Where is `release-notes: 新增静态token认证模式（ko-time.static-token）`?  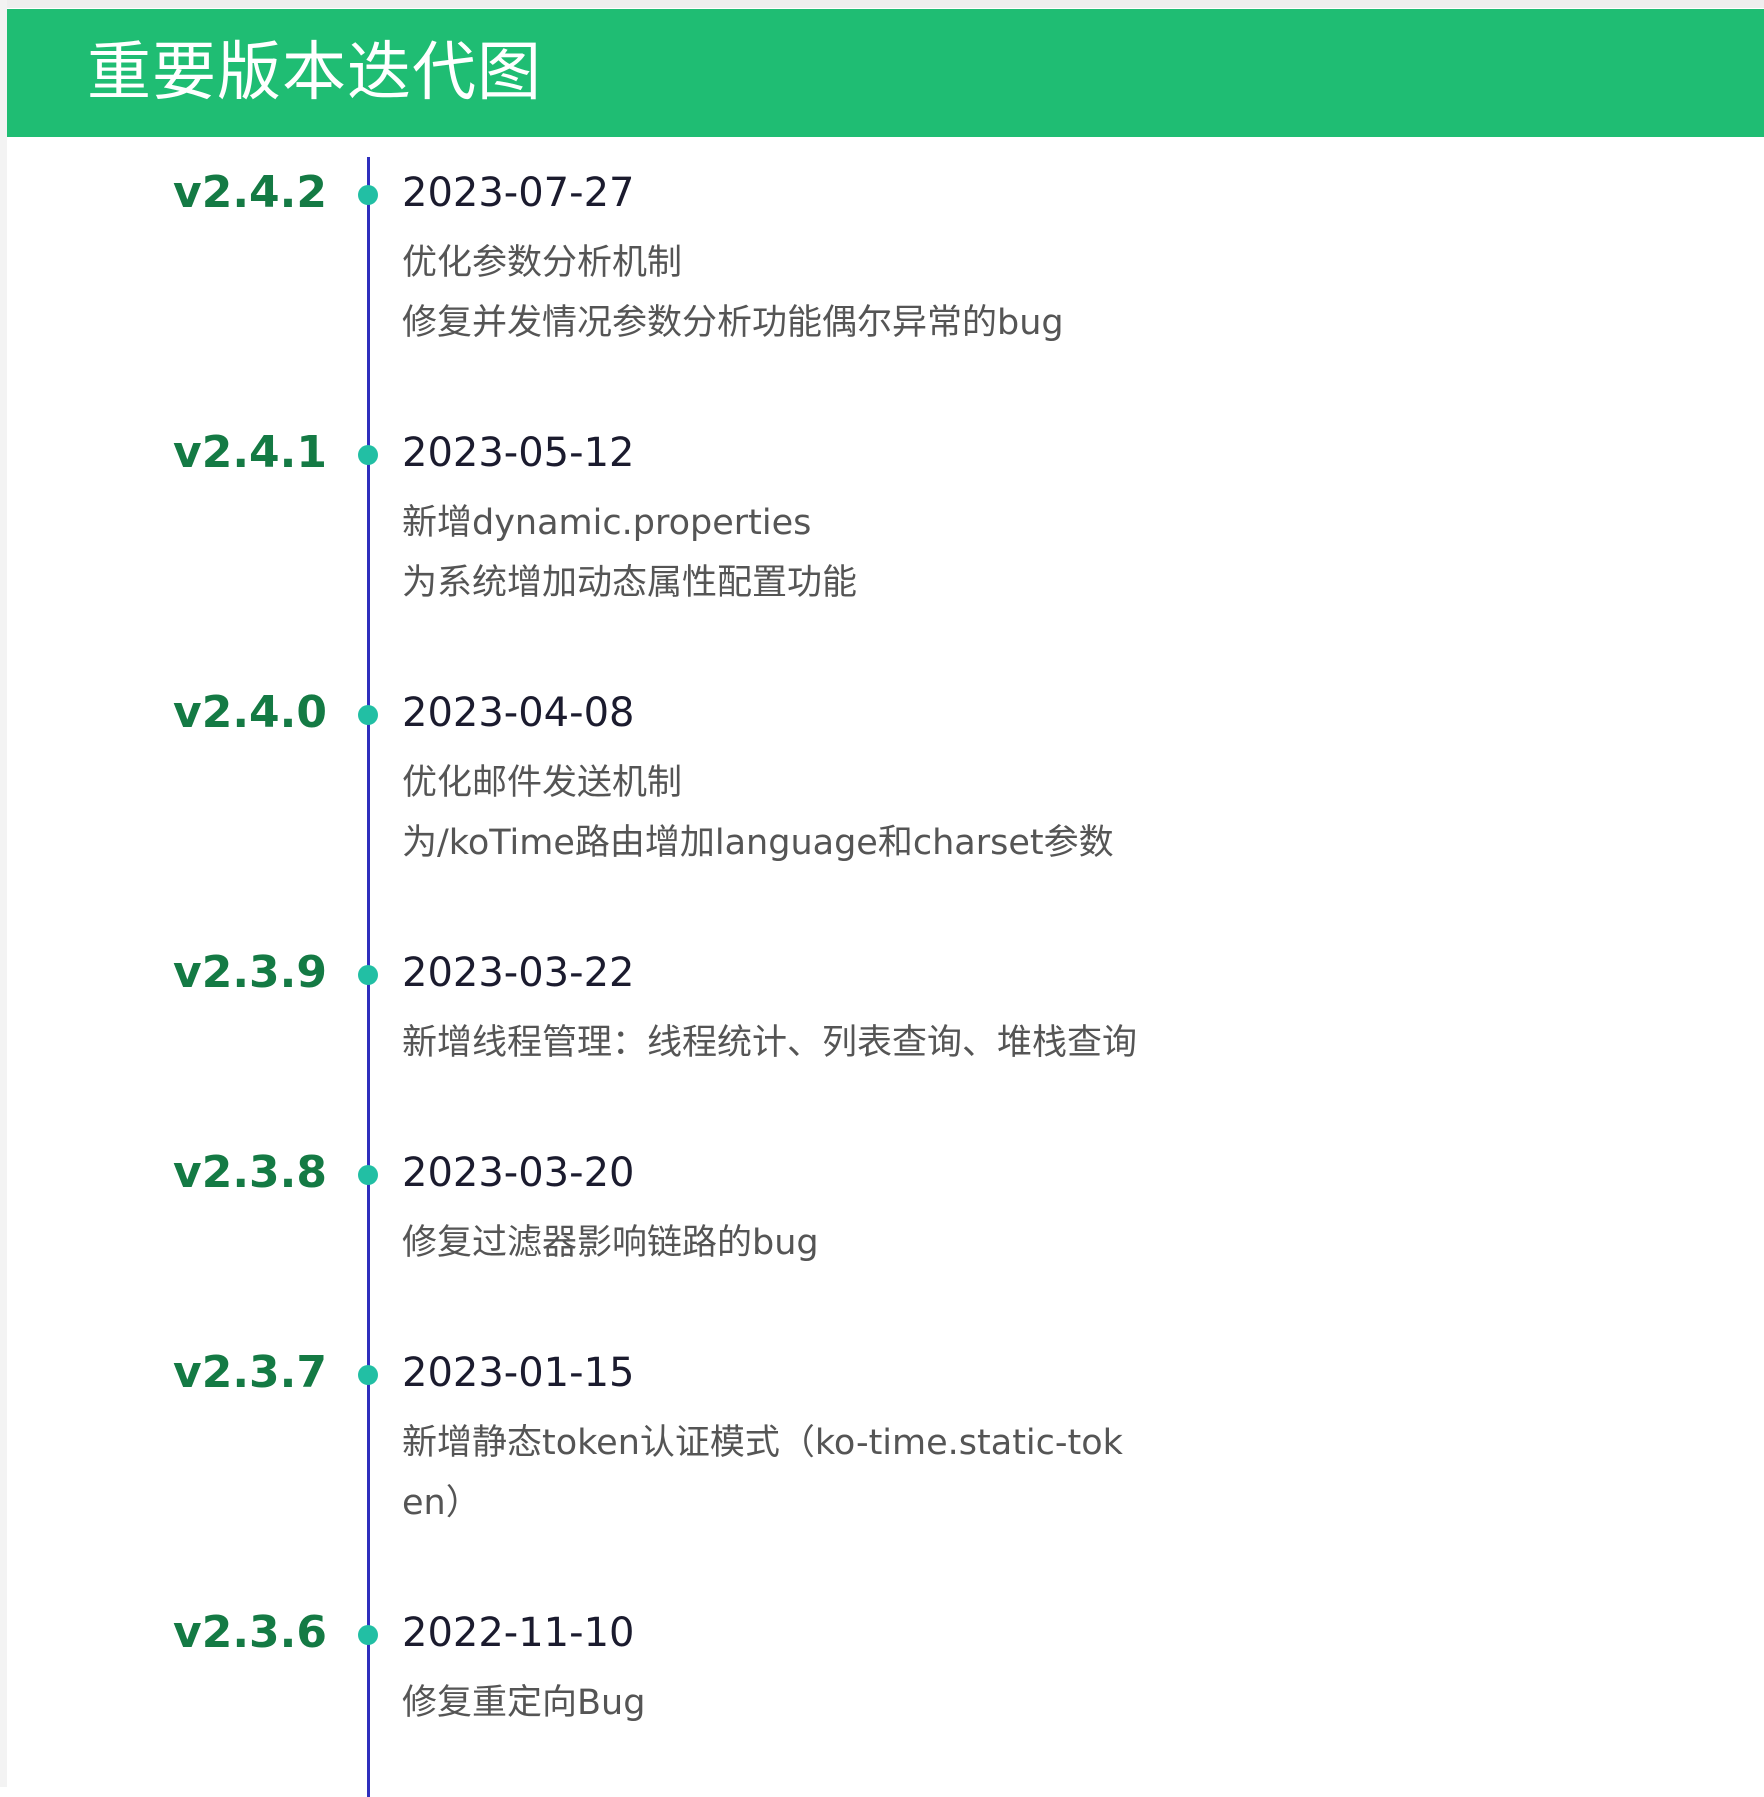 release-notes: 新增静态token认证模式（ko-time.static-token） is located at coordinates (772, 1473).